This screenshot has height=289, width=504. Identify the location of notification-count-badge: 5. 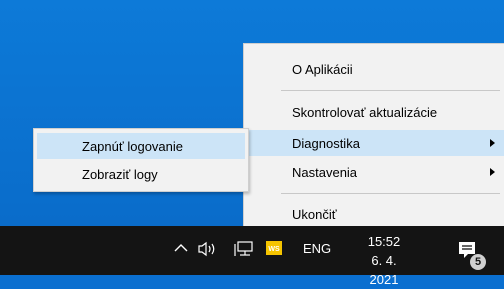
(478, 262).